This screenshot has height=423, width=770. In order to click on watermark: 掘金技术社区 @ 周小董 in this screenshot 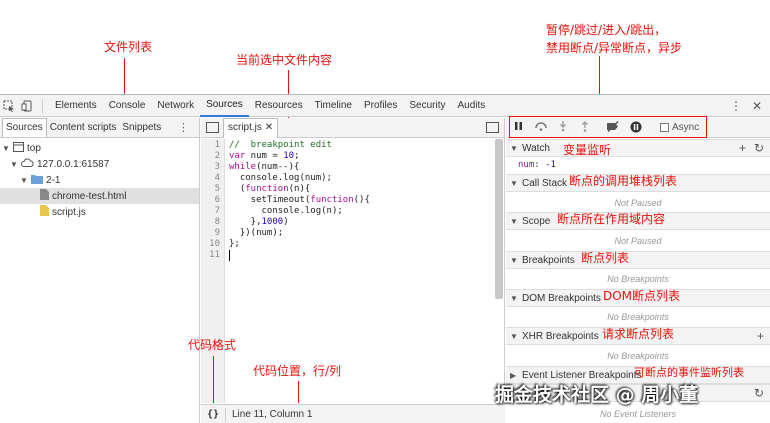, I will do `click(597, 395)`.